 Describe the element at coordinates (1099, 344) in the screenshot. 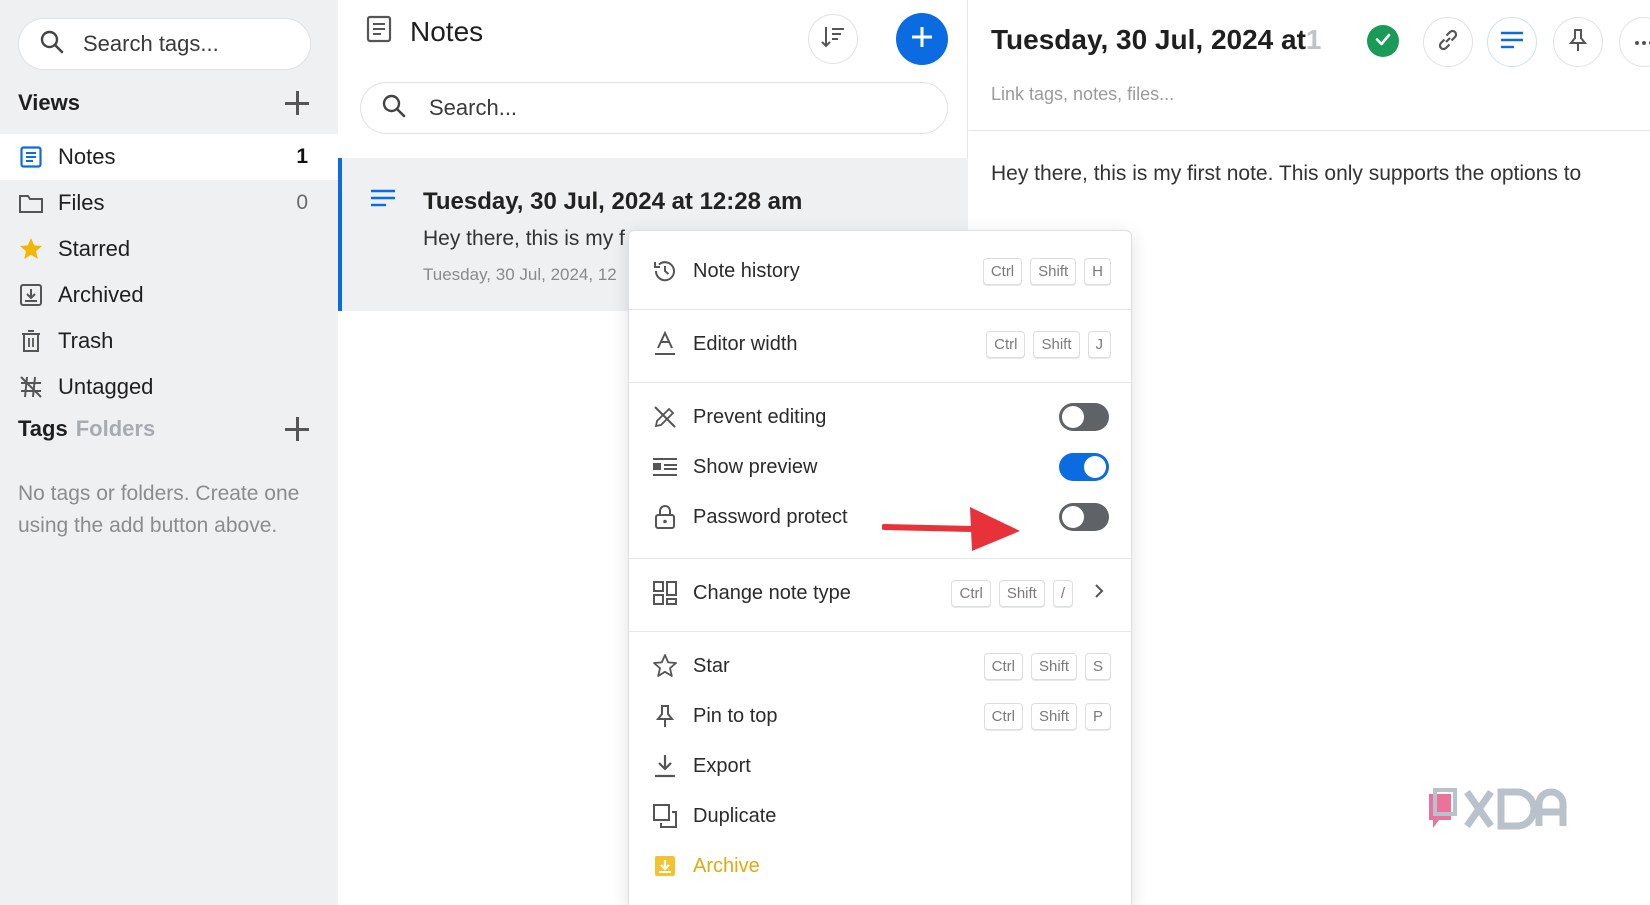

I see `shortcut-key: J` at that location.